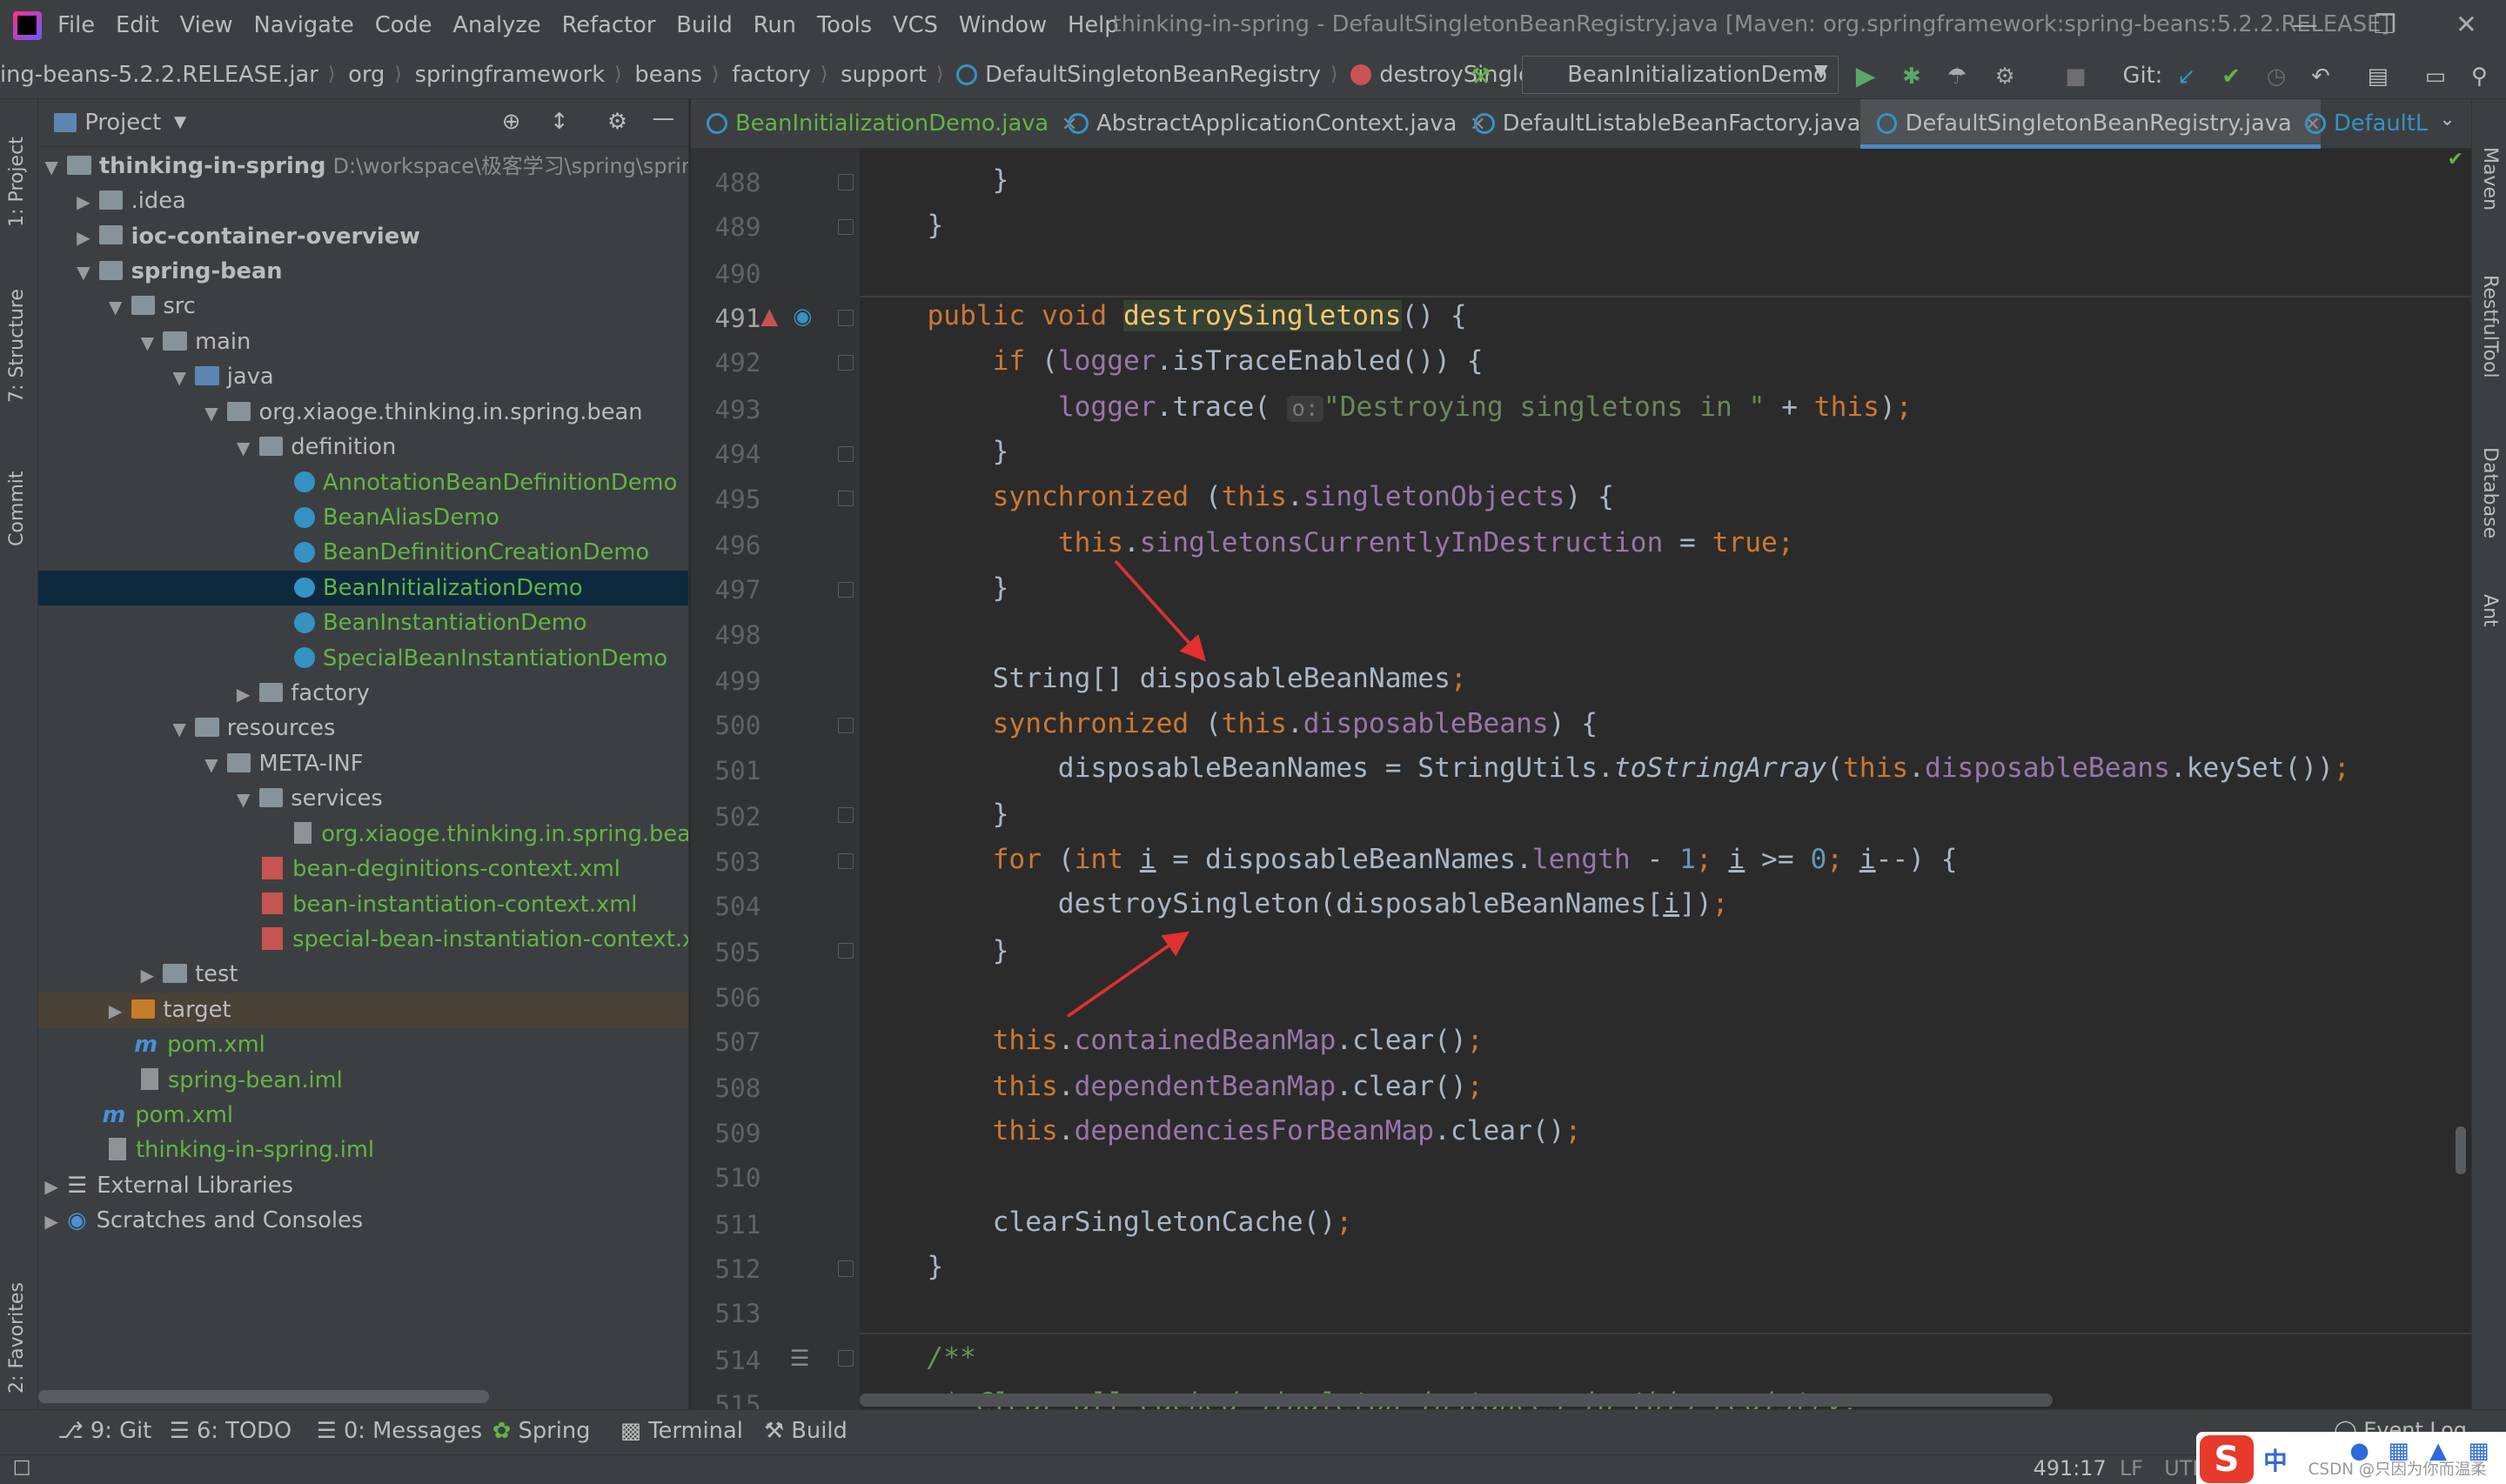  Describe the element at coordinates (2005, 77) in the screenshot. I see `profile-icon: ⚙` at that location.